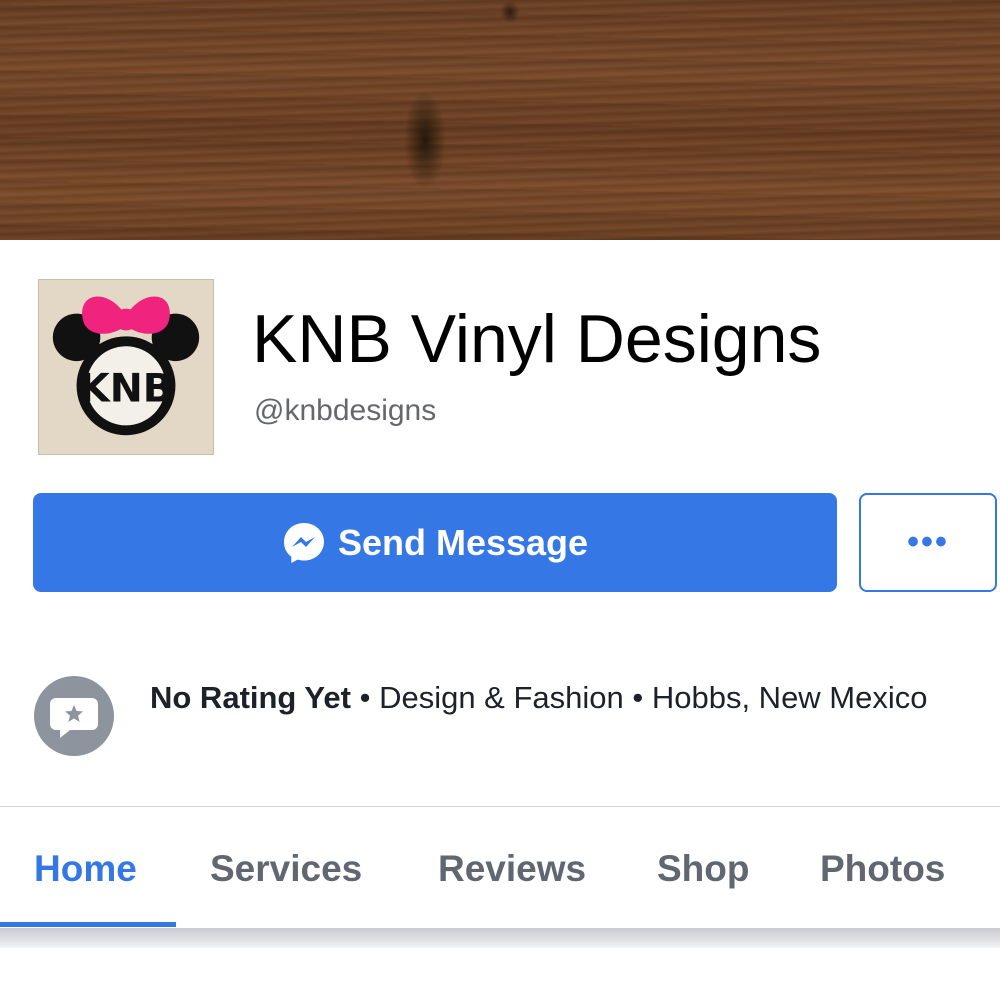 Image resolution: width=1000 pixels, height=1000 pixels. I want to click on more-options-button: •••, so click(928, 542).